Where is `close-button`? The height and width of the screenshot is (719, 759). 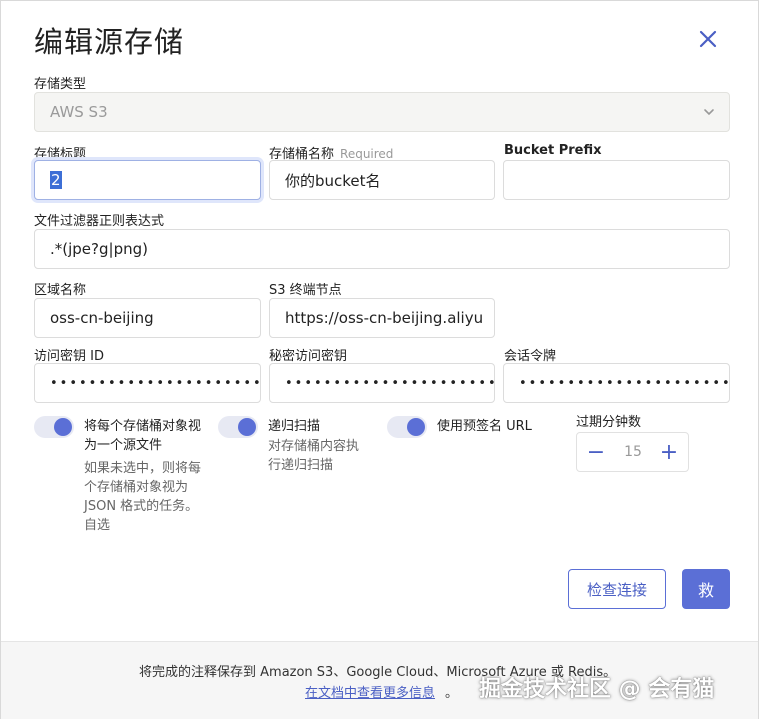
close-button is located at coordinates (708, 39).